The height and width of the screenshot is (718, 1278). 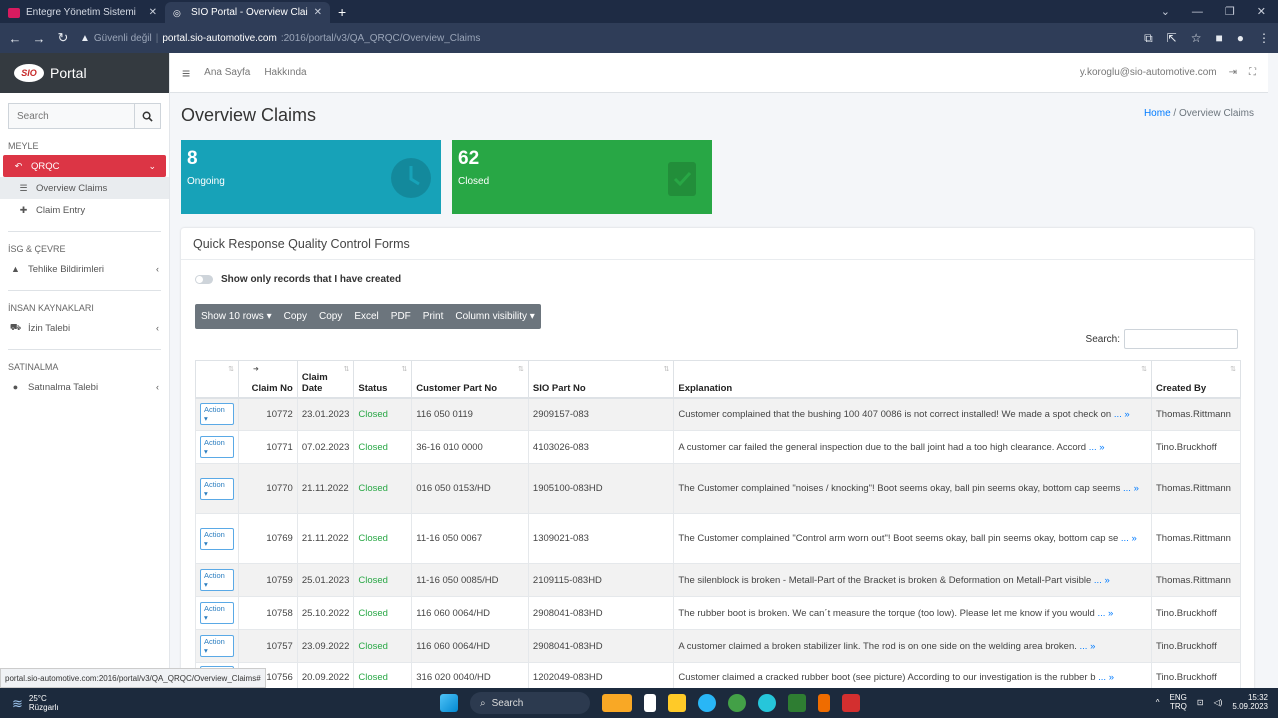 What do you see at coordinates (1178, 702) in the screenshot?
I see `language-indicator: ENG TRQ` at bounding box center [1178, 702].